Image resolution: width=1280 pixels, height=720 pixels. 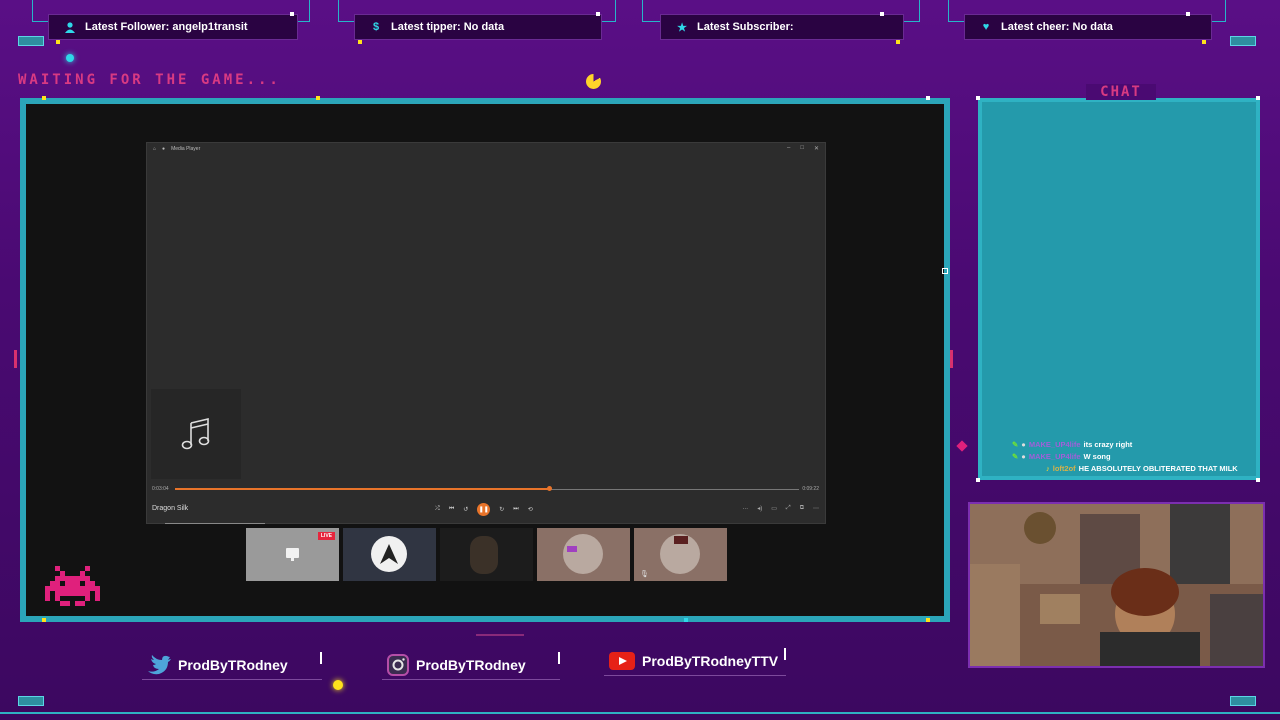 I want to click on volume-icon: ◂), so click(x=759, y=508).